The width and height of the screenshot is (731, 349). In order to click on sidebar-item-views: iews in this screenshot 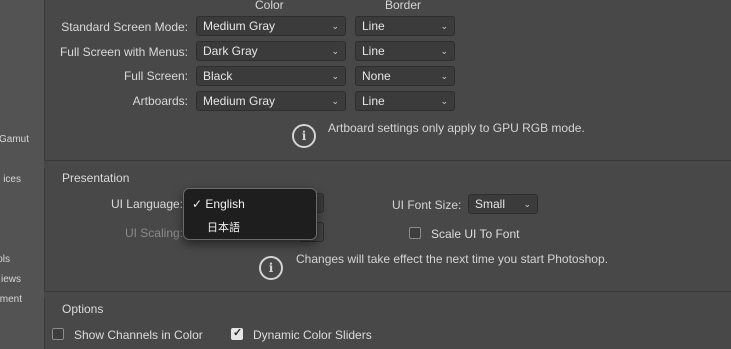, I will do `click(11, 279)`.